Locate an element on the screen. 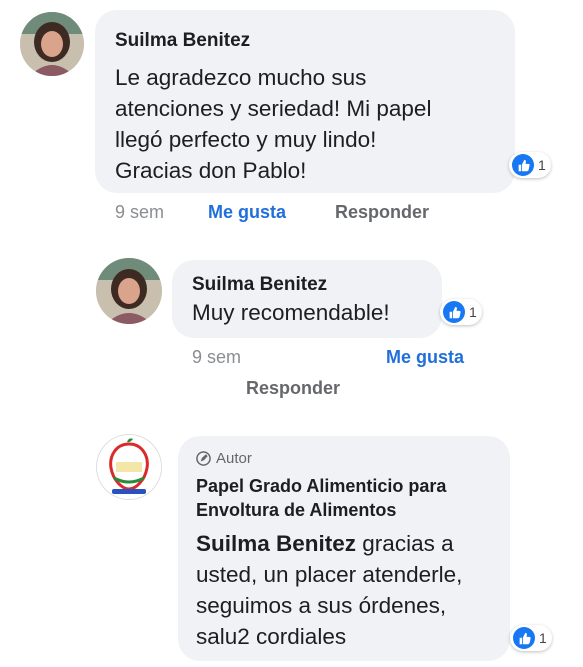 This screenshot has height=667, width=583. mention-link: Suilma Benitez is located at coordinates (276, 543).